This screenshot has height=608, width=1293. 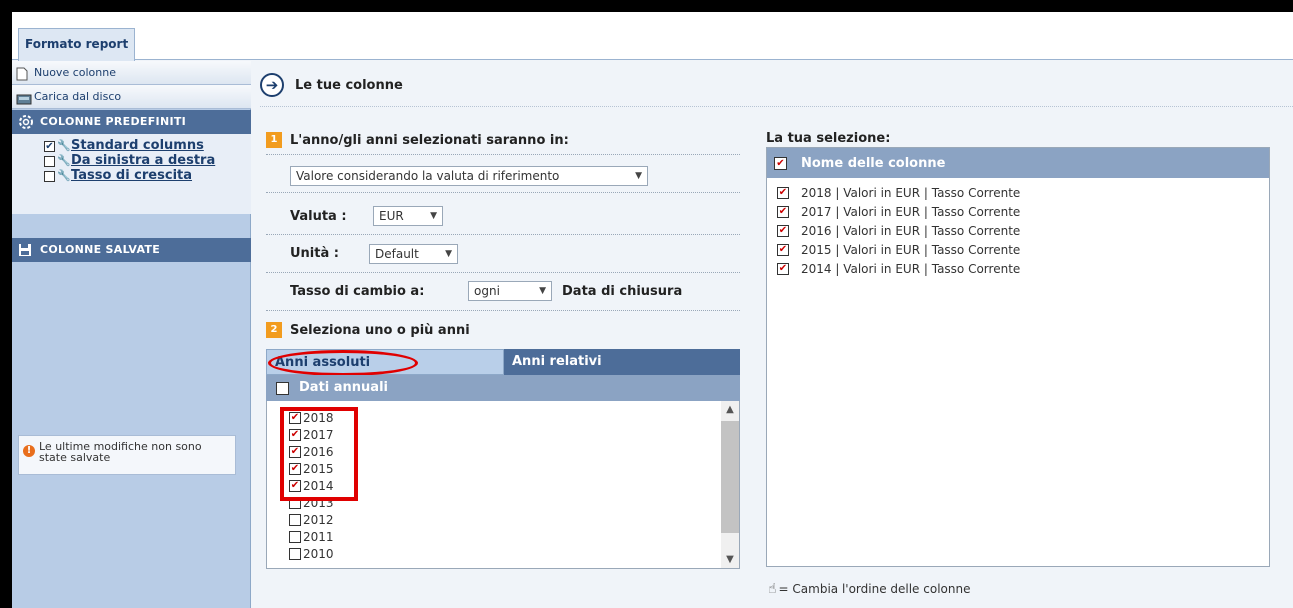 What do you see at coordinates (100, 249) in the screenshot?
I see `saved-columns-title: COLONNE SALVATE` at bounding box center [100, 249].